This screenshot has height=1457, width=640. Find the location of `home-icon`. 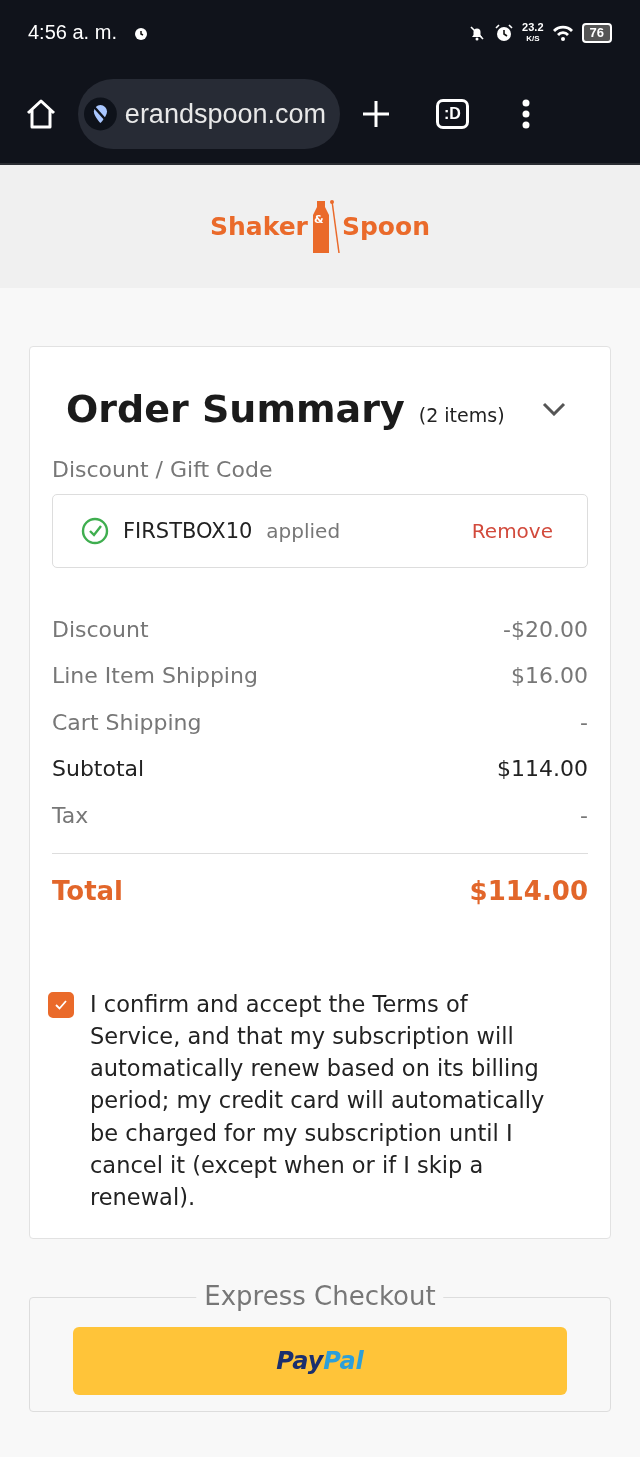

home-icon is located at coordinates (41, 114).